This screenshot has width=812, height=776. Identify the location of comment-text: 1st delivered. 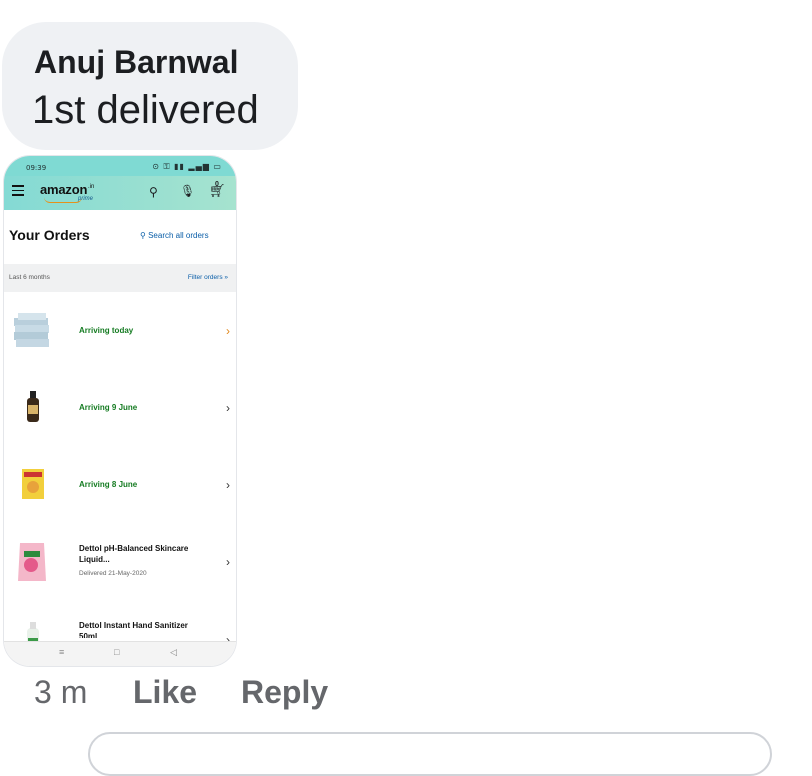
(145, 110).